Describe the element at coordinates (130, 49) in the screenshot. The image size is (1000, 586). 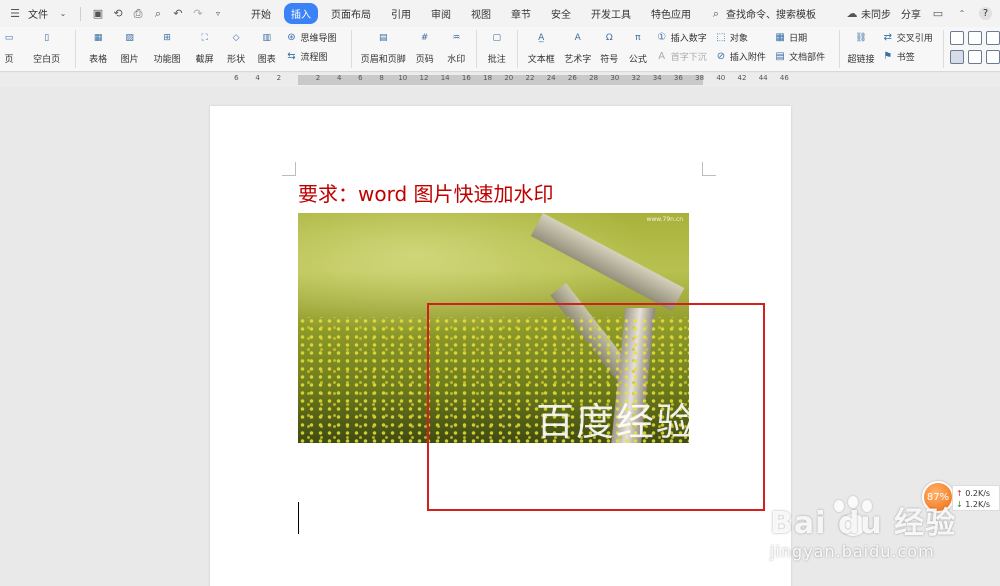
I see `picture-button: ▨ 图片` at that location.